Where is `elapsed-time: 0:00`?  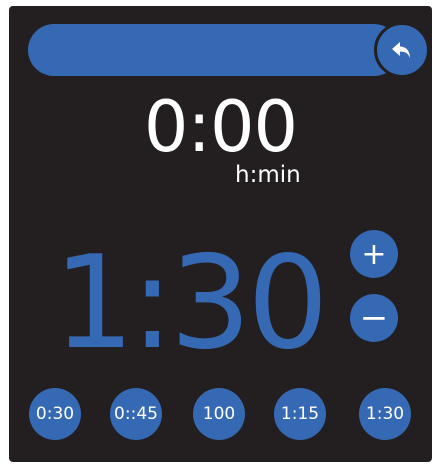
elapsed-time: 0:00 is located at coordinates (220, 127).